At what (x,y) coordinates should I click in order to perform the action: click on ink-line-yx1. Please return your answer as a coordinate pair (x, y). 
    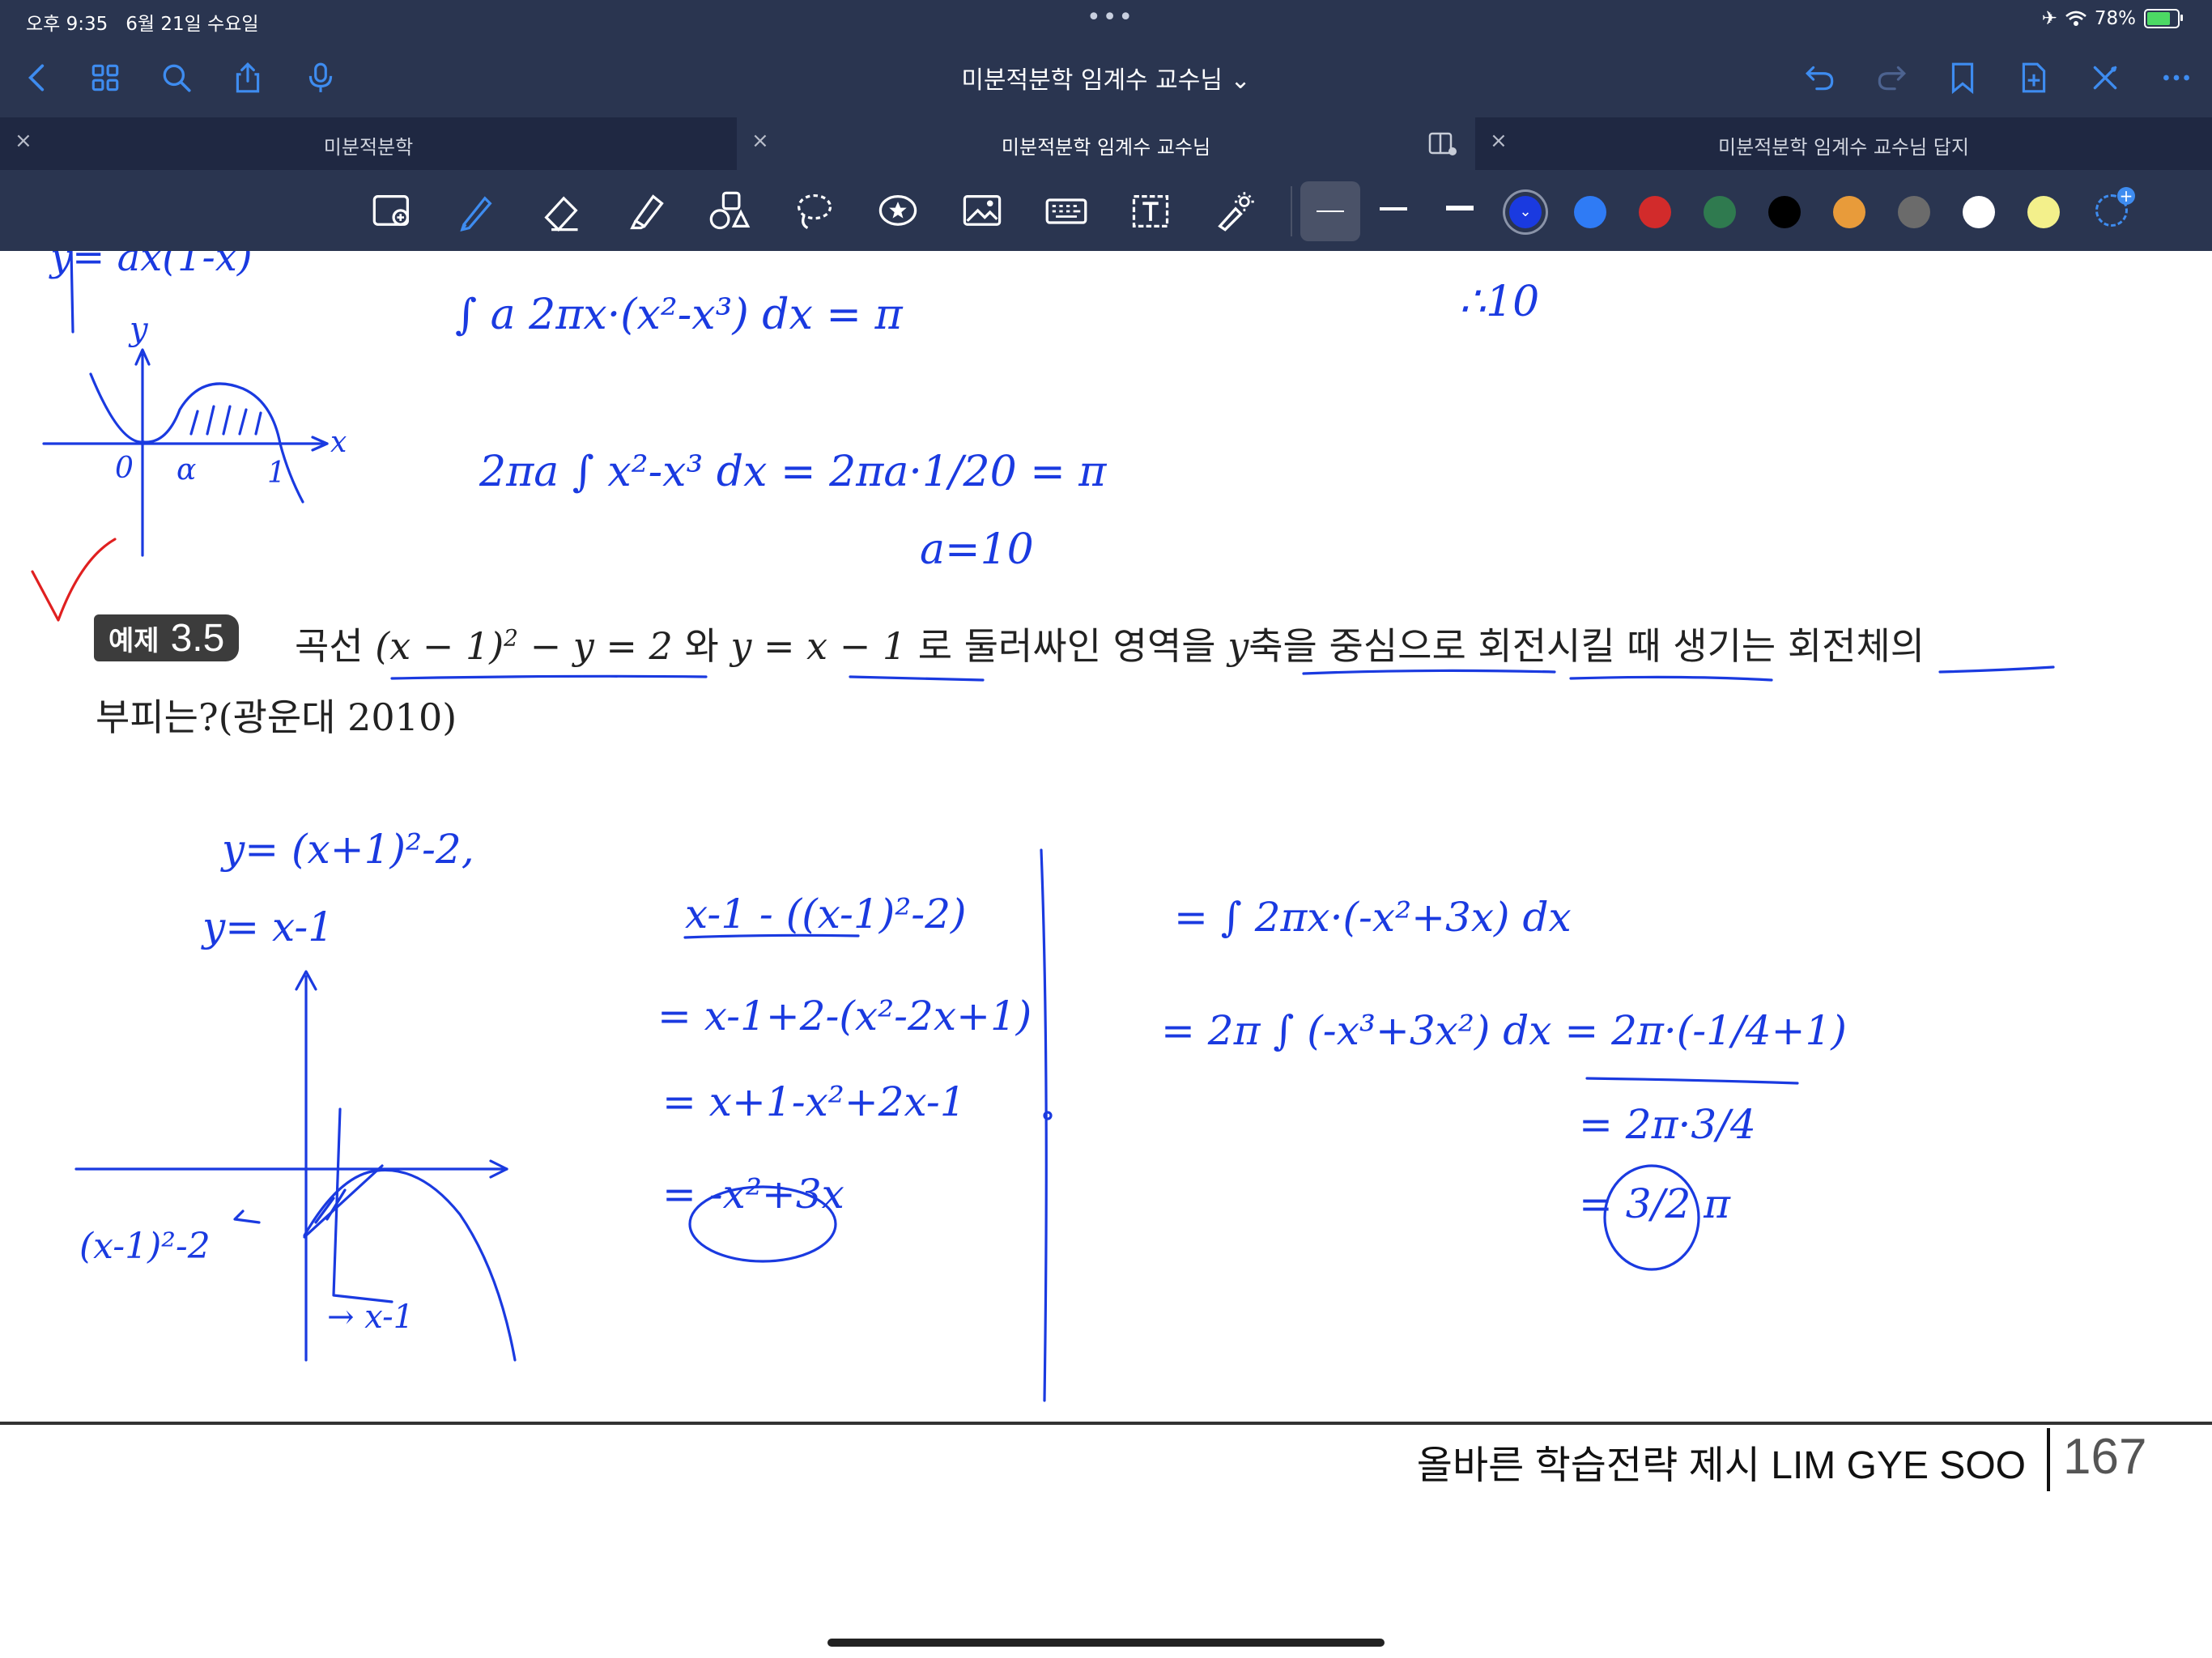
    Looking at the image, I should click on (343, 1201).